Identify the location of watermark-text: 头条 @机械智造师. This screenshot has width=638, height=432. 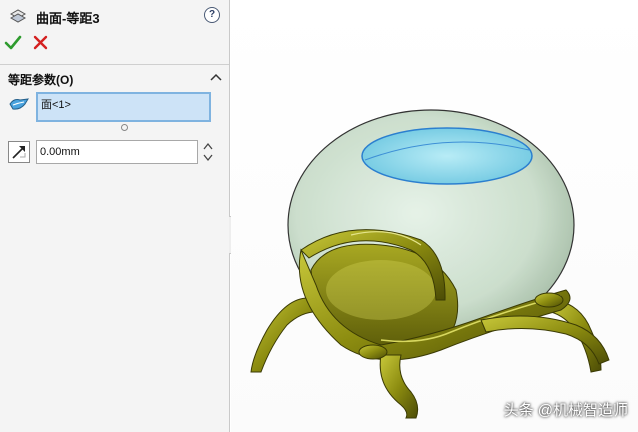
(565, 410).